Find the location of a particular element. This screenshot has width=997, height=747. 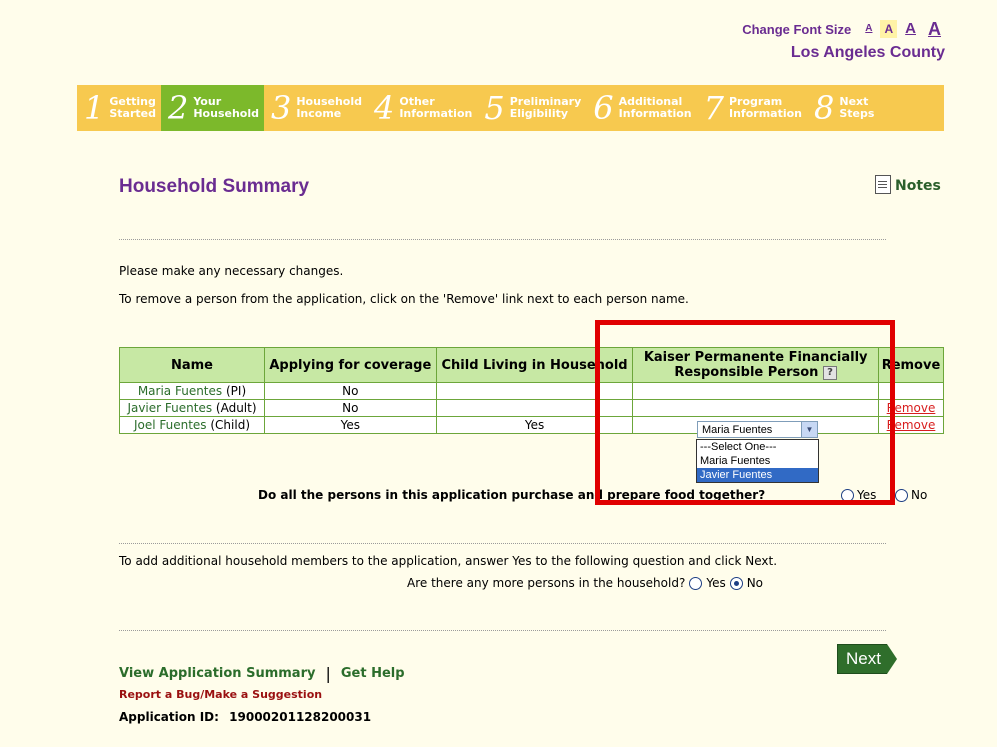

step-number: 5 is located at coordinates (494, 108).